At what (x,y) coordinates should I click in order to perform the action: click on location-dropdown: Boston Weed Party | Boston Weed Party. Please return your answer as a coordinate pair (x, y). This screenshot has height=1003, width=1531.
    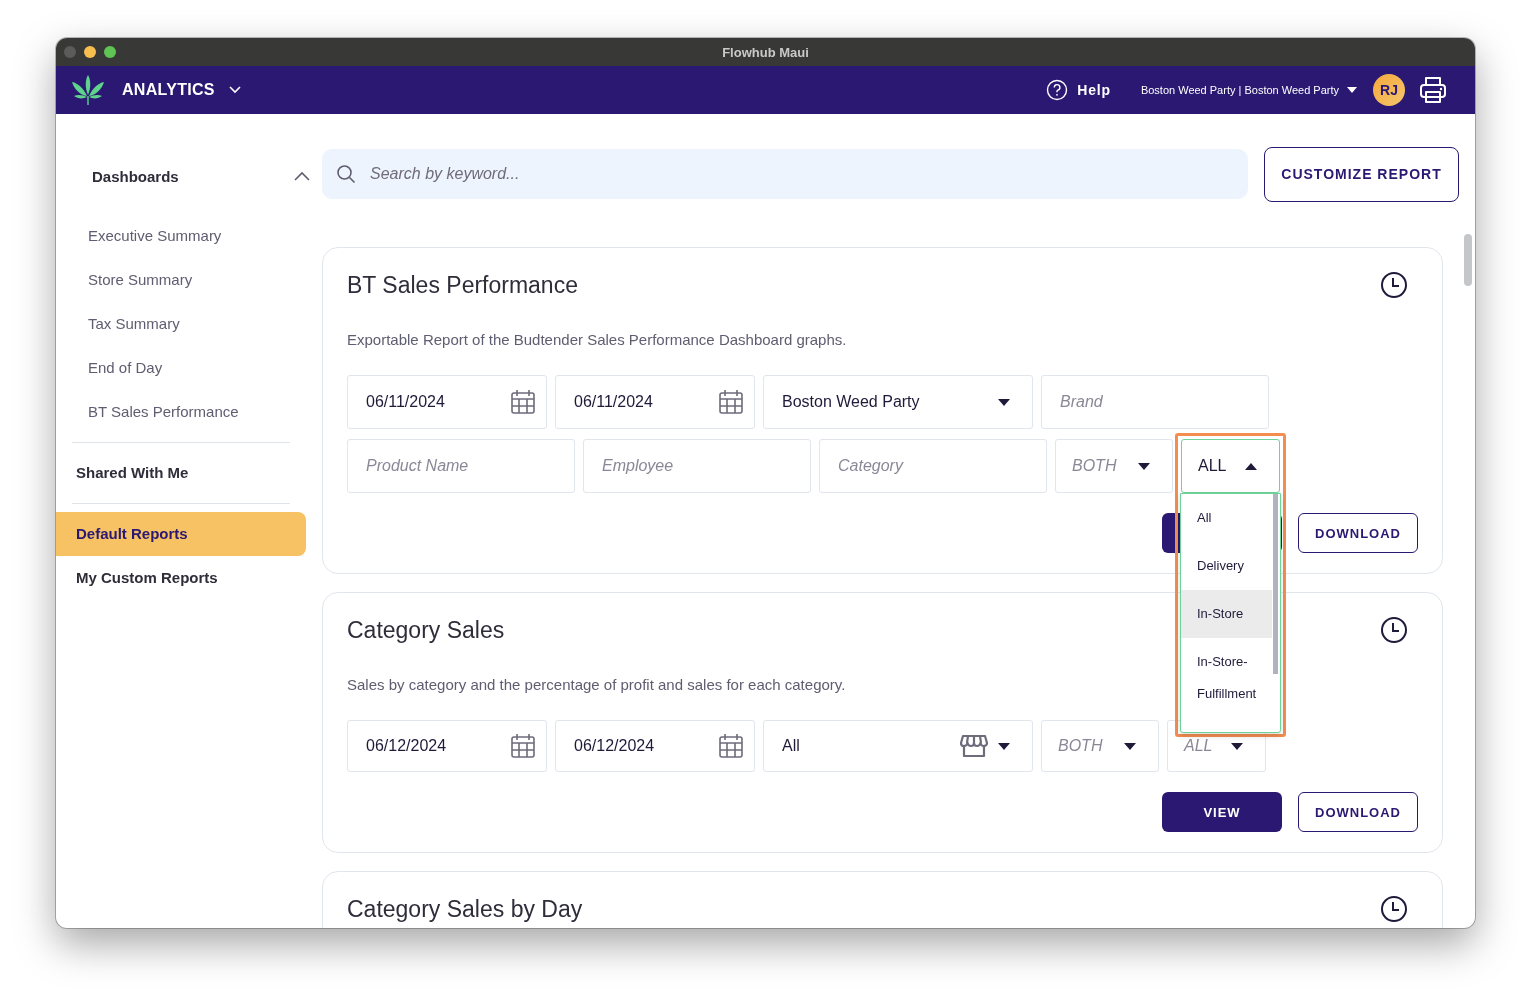
    Looking at the image, I should click on (1248, 90).